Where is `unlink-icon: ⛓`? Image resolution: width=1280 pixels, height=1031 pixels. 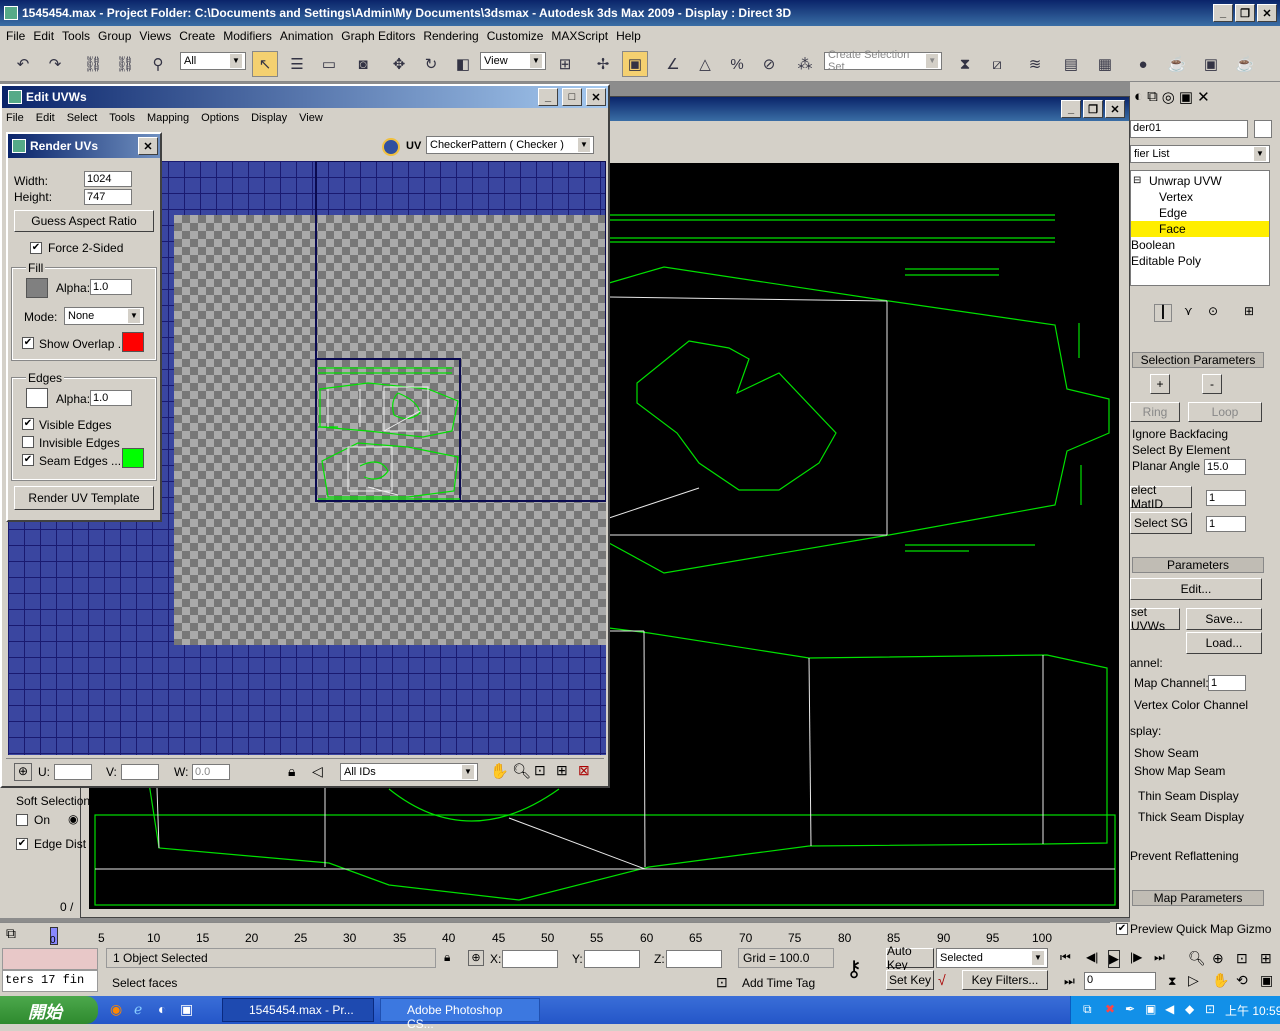 unlink-icon: ⛓ is located at coordinates (125, 64).